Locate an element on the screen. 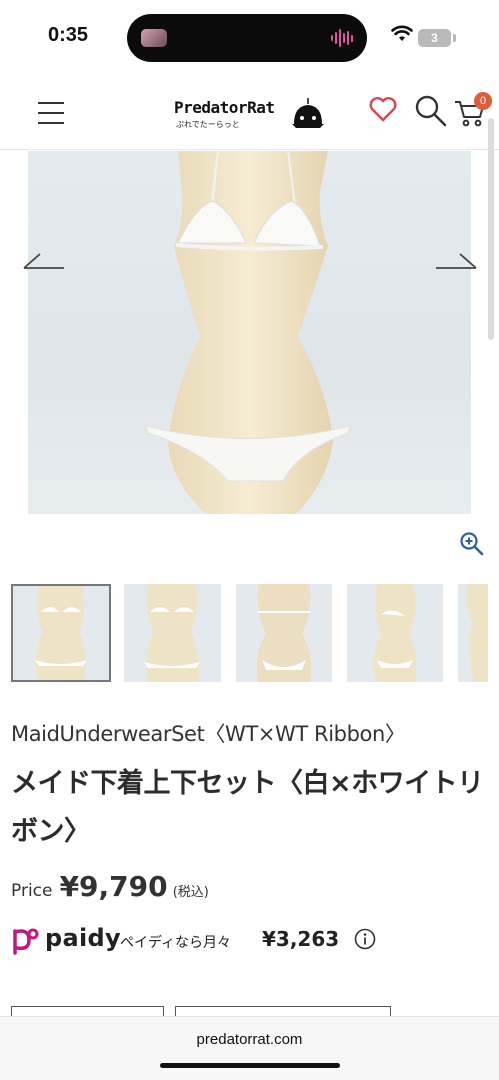 The width and height of the screenshot is (499, 1080). page-scrollbar is located at coordinates (491, 229).